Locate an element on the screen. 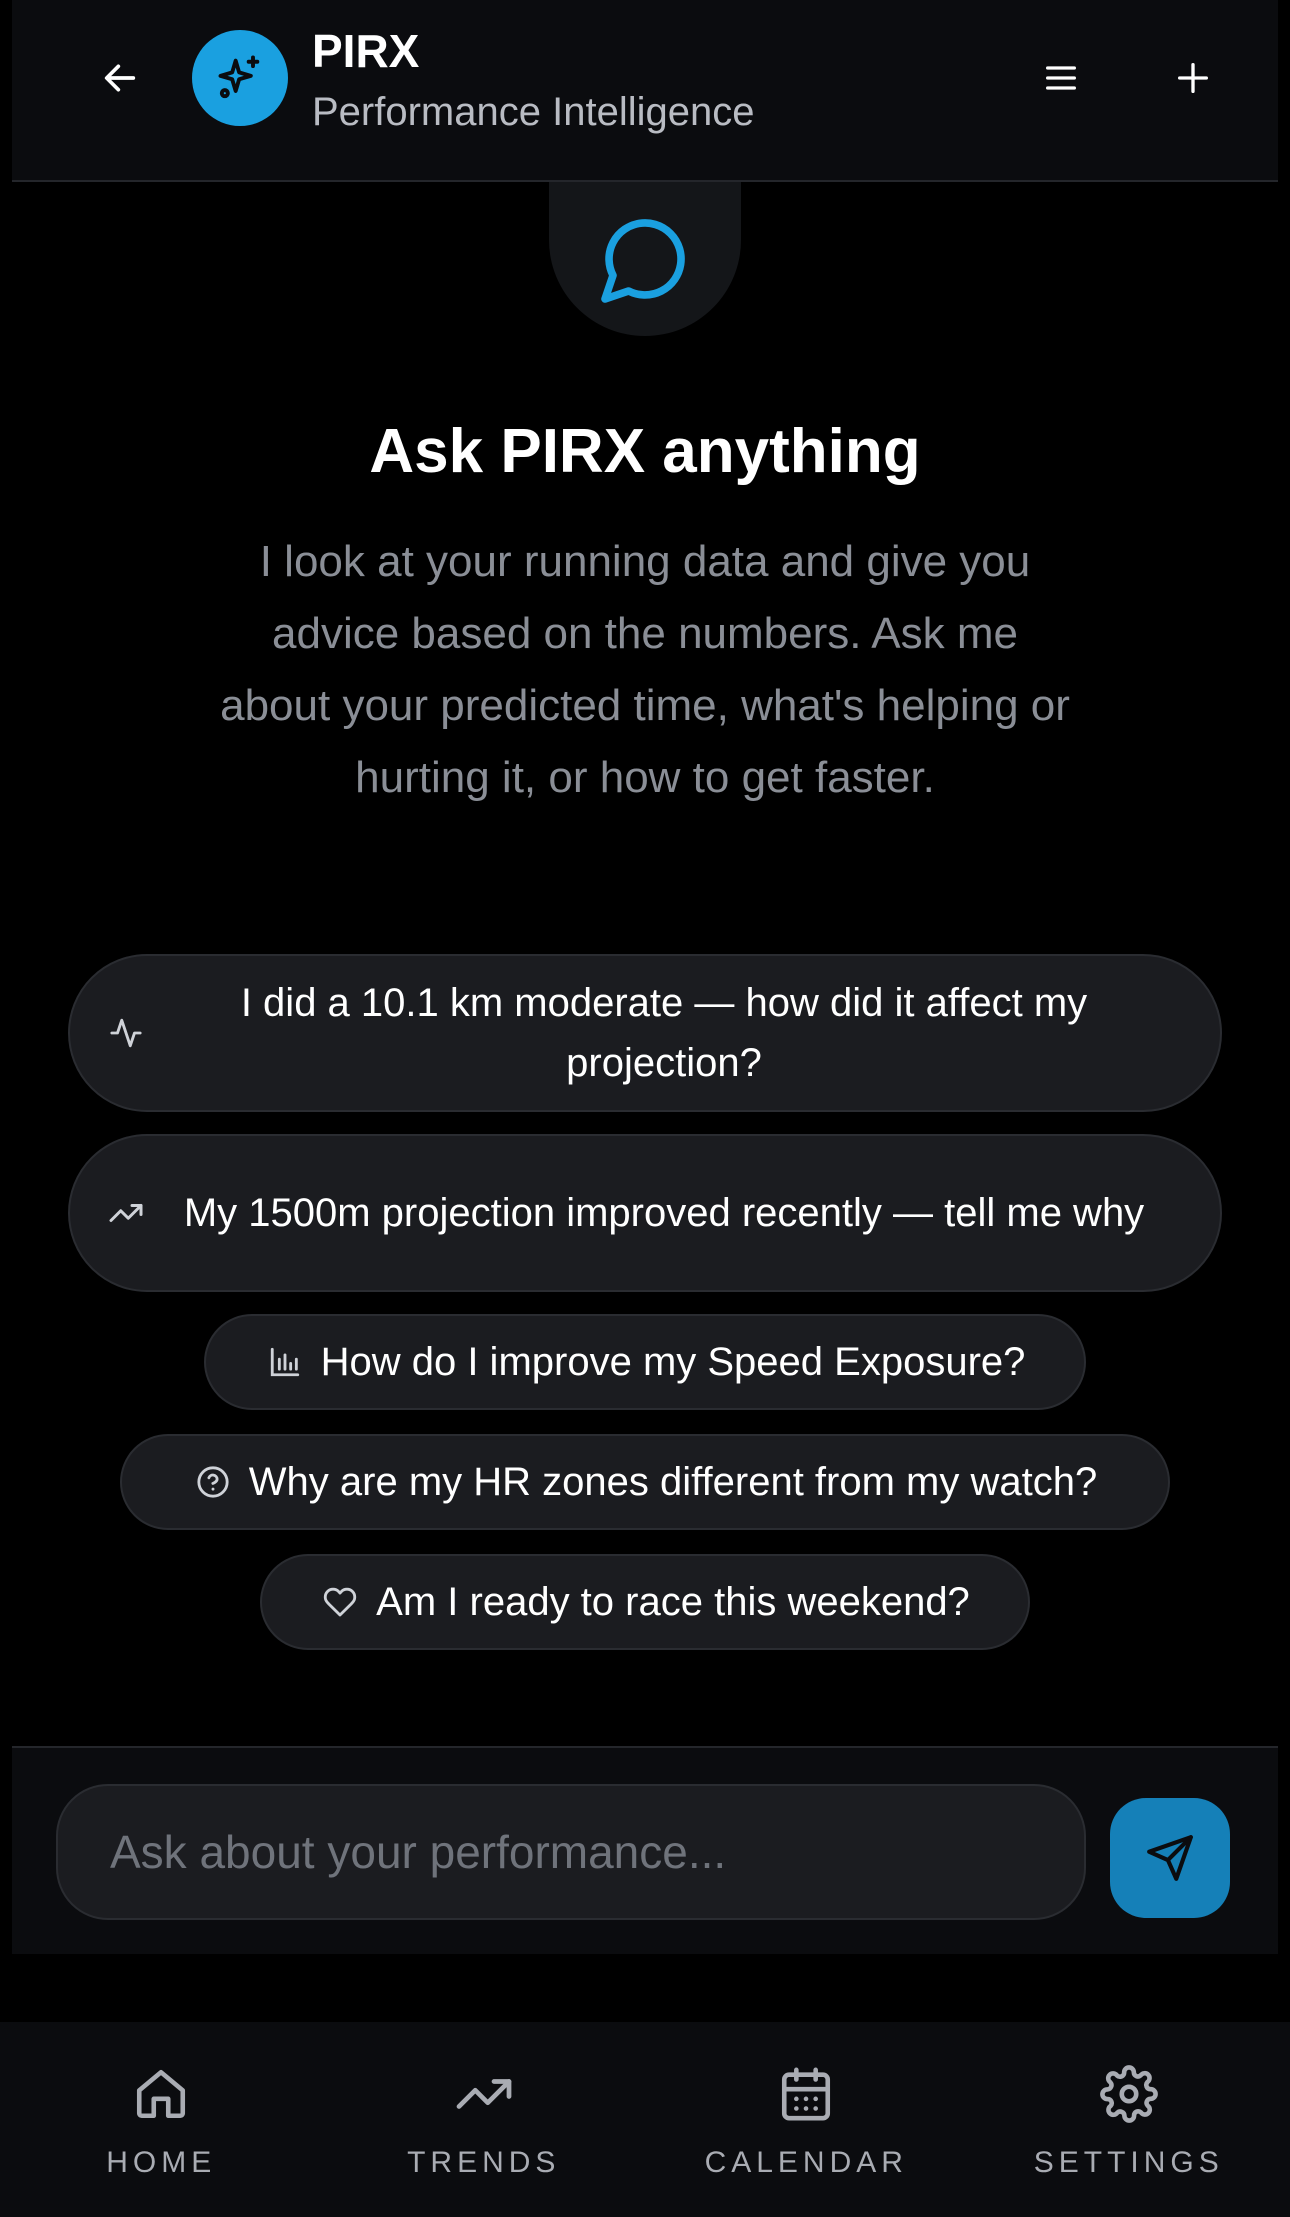 The image size is (1290, 2217). nav-home: HOME is located at coordinates (161, 2119).